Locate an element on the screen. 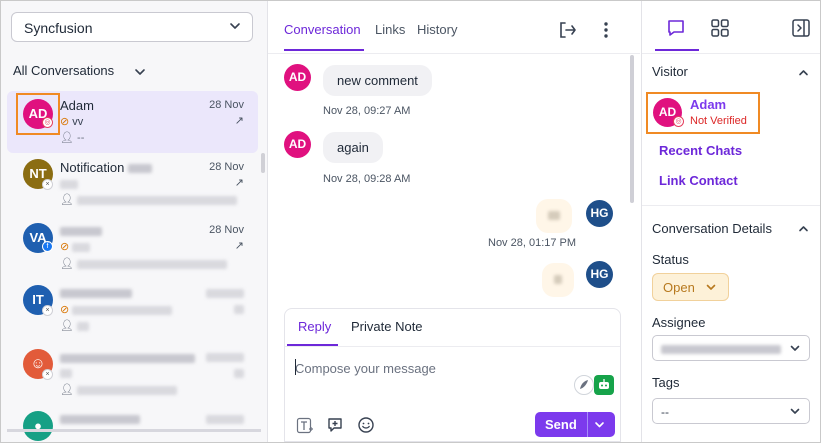 Image resolution: width=821 pixels, height=443 pixels. status-dropdown: Open is located at coordinates (690, 287).